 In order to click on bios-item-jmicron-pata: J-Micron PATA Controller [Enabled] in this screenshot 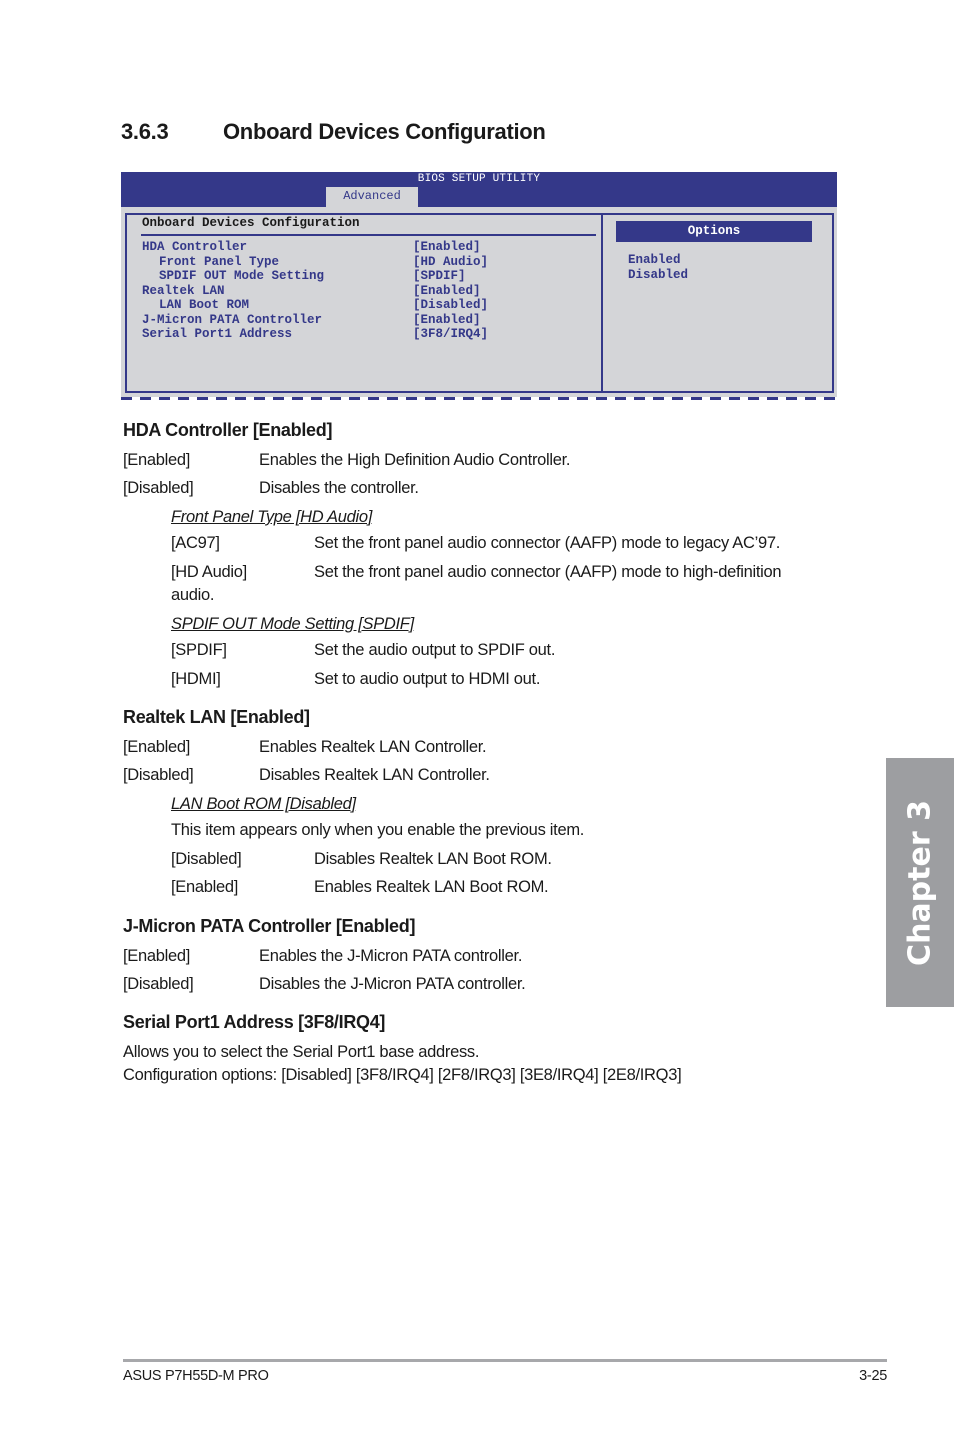, I will do `click(311, 319)`.